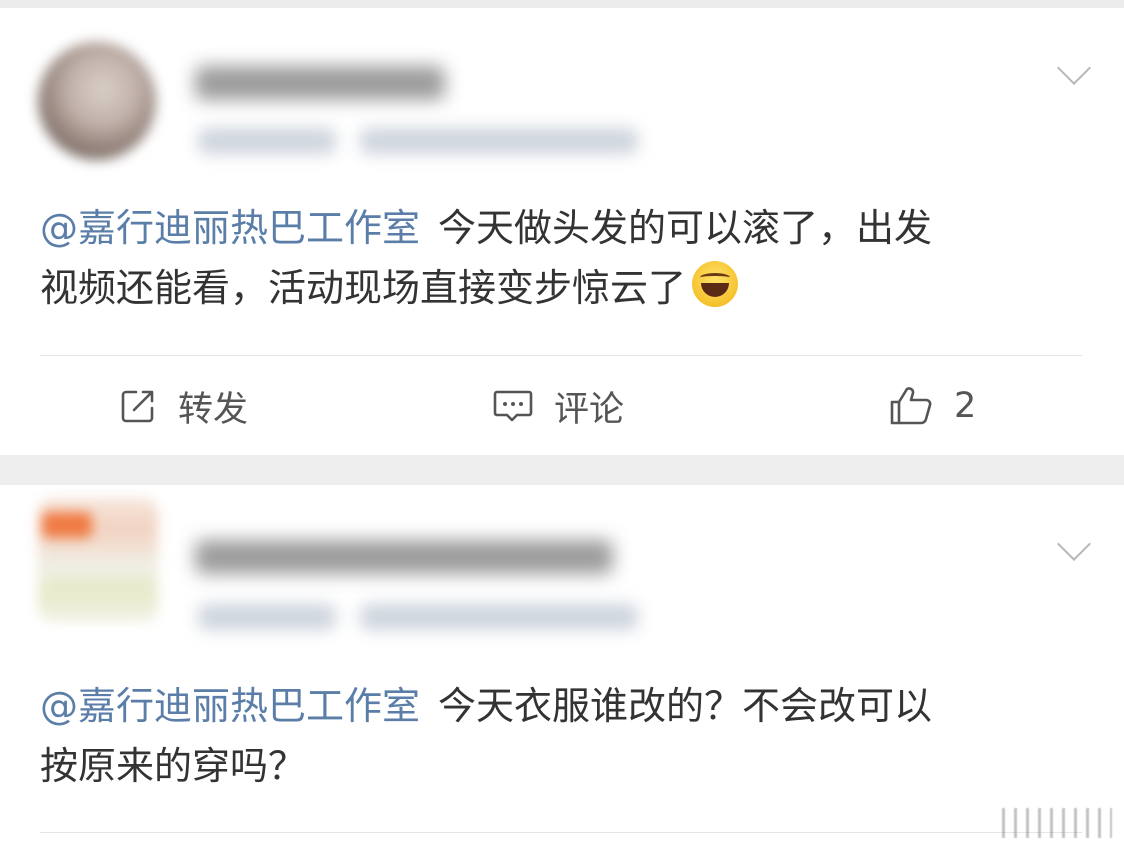  What do you see at coordinates (1057, 823) in the screenshot?
I see `watermark` at bounding box center [1057, 823].